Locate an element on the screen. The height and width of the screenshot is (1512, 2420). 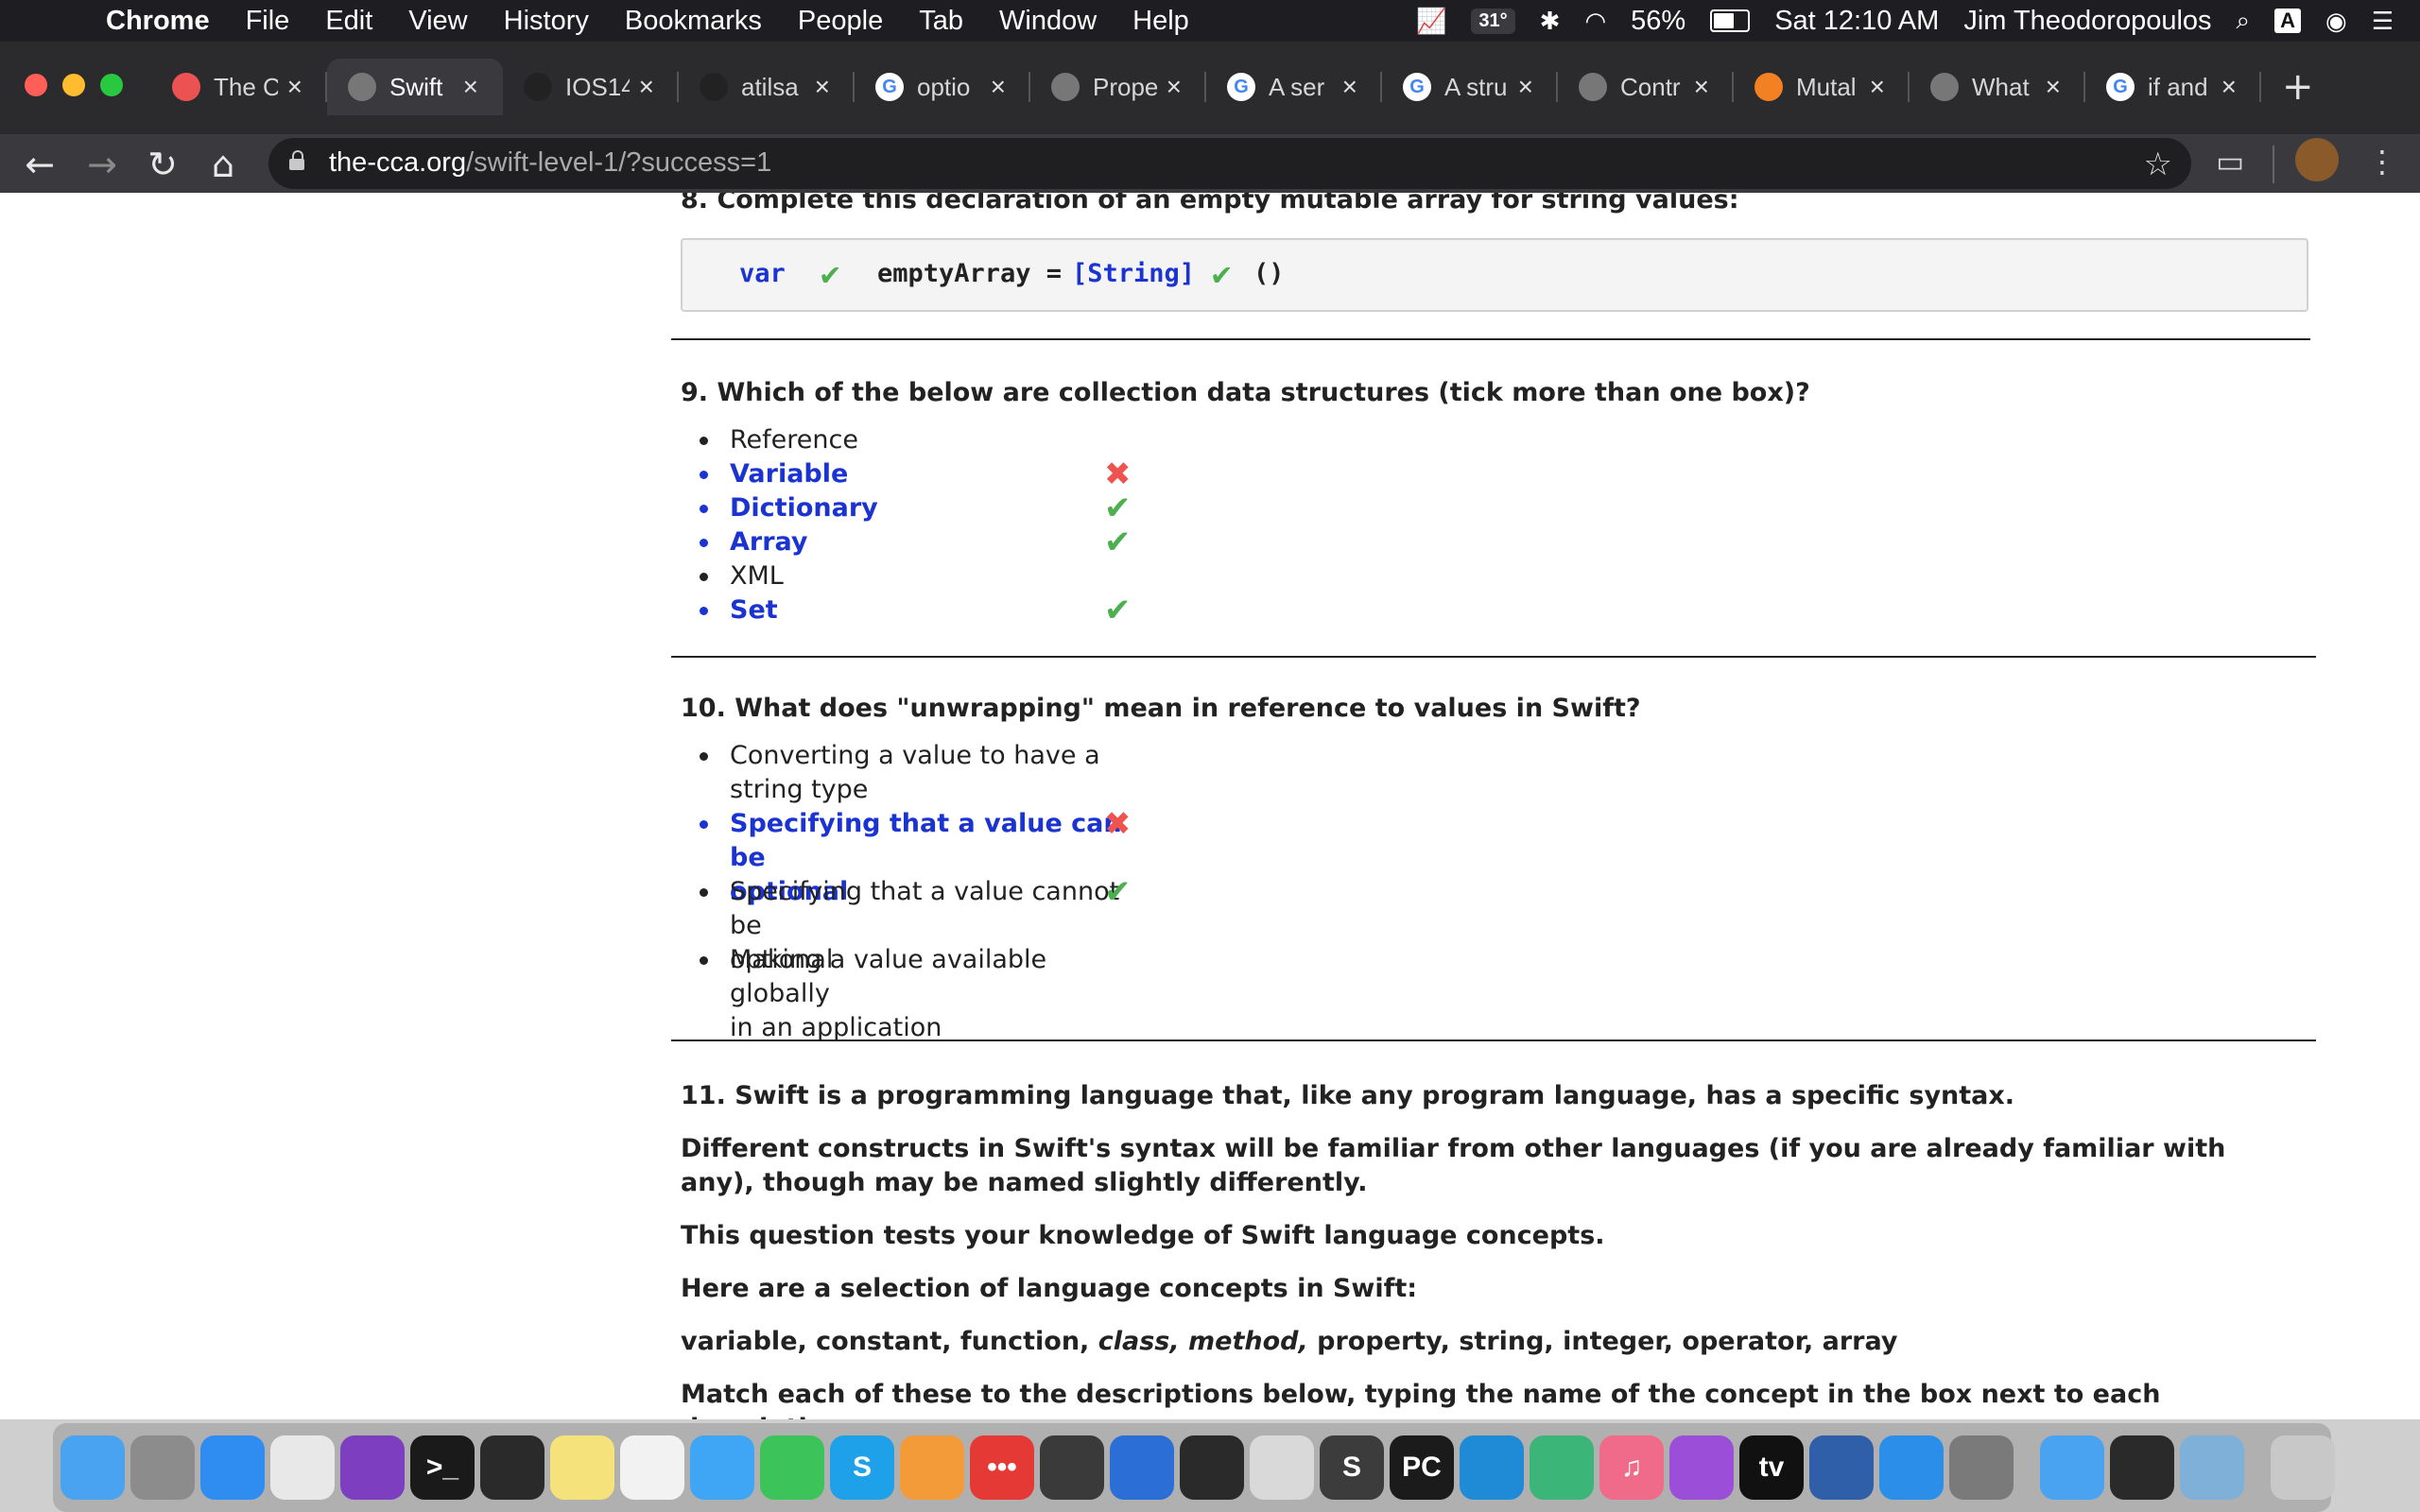
virtualbox-icon is located at coordinates (1841, 1467).